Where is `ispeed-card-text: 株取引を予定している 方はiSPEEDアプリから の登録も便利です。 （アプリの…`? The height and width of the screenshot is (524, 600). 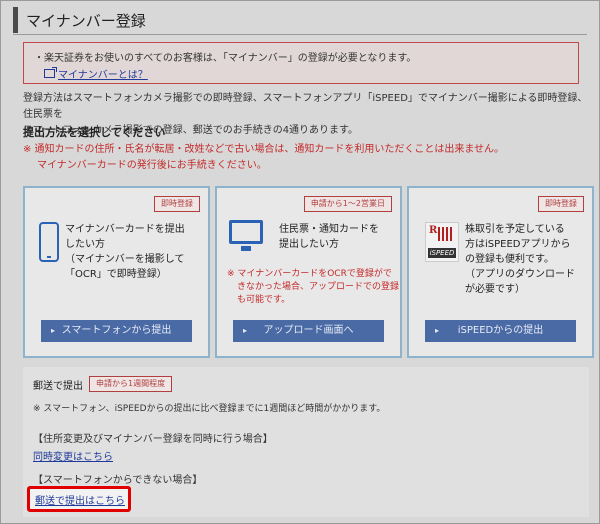 ispeed-card-text: 株取引を予定している 方はiSPEEDアプリから の登録も便利です。 （アプリの… is located at coordinates (520, 259).